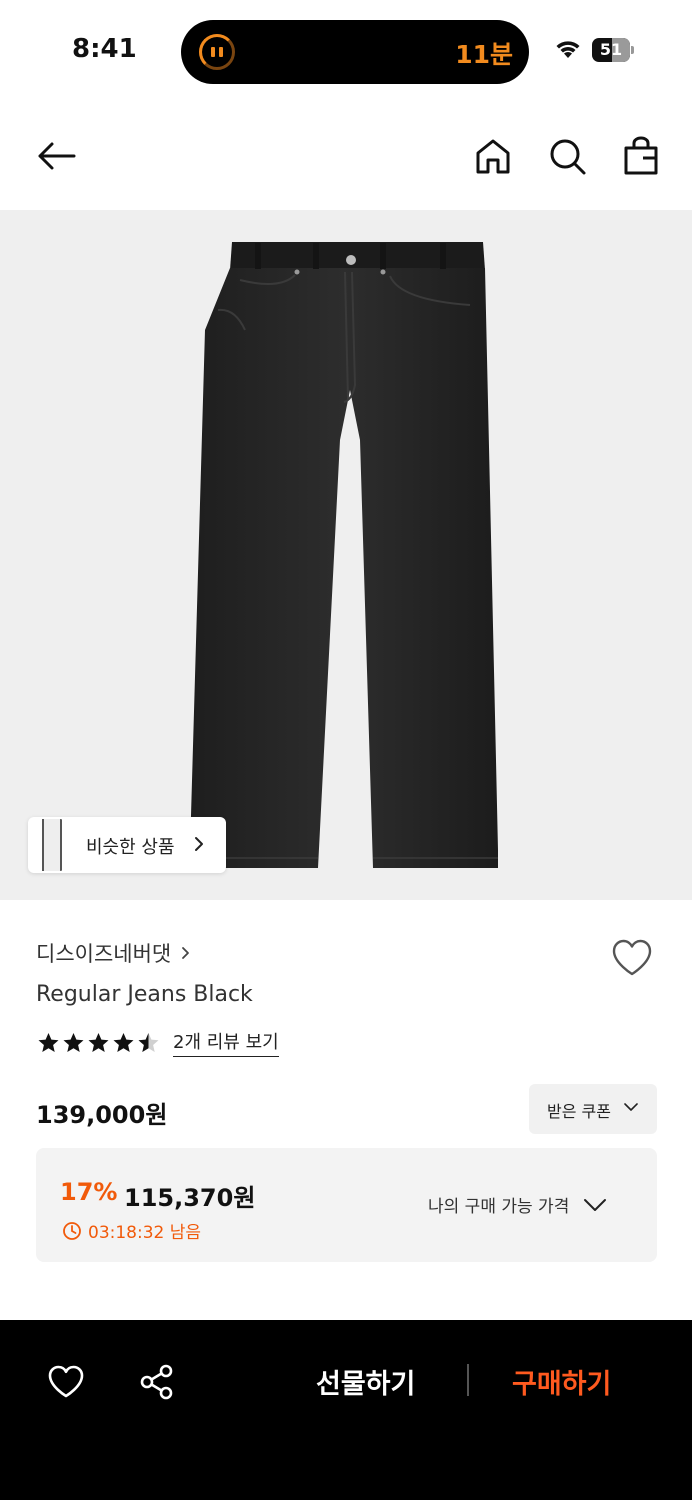  I want to click on status-time: 8:41, so click(104, 49).